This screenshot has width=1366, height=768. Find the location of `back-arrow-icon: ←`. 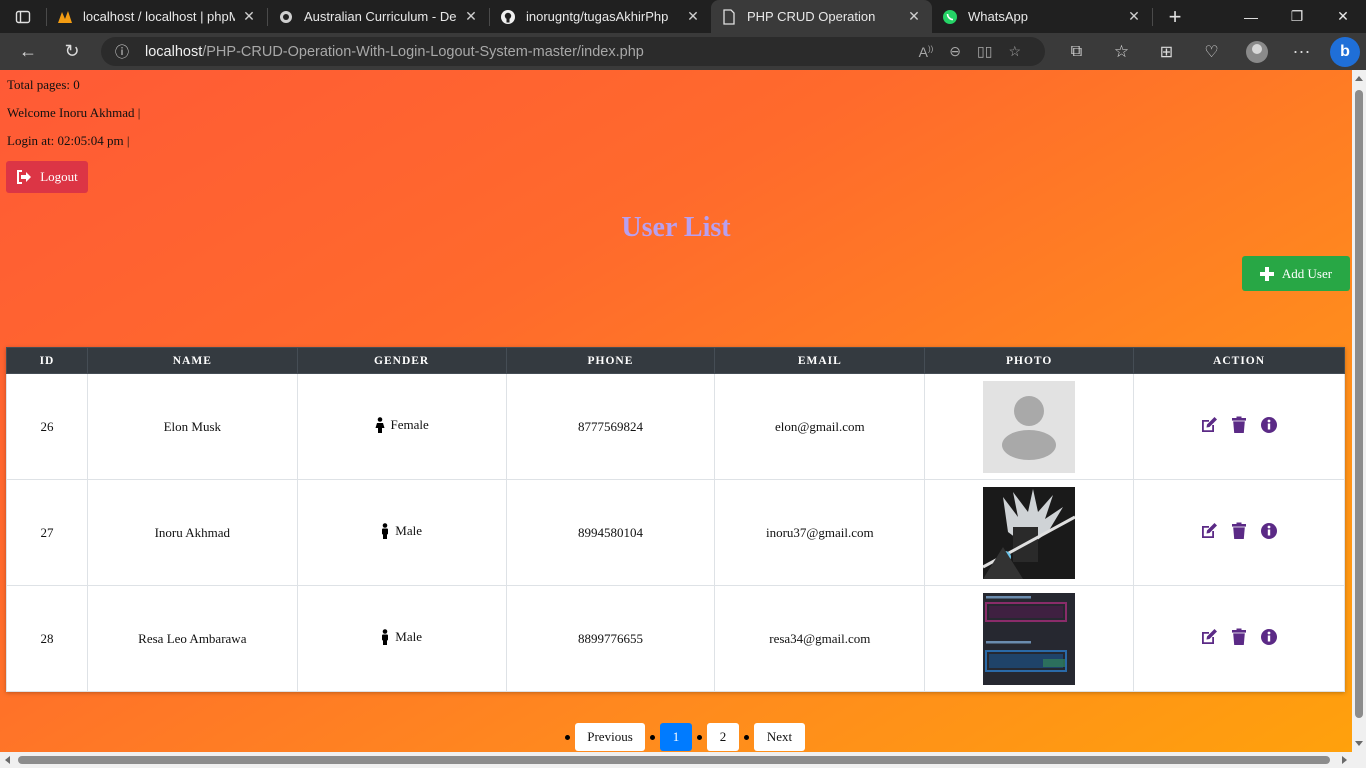

back-arrow-icon: ← is located at coordinates (28, 51).